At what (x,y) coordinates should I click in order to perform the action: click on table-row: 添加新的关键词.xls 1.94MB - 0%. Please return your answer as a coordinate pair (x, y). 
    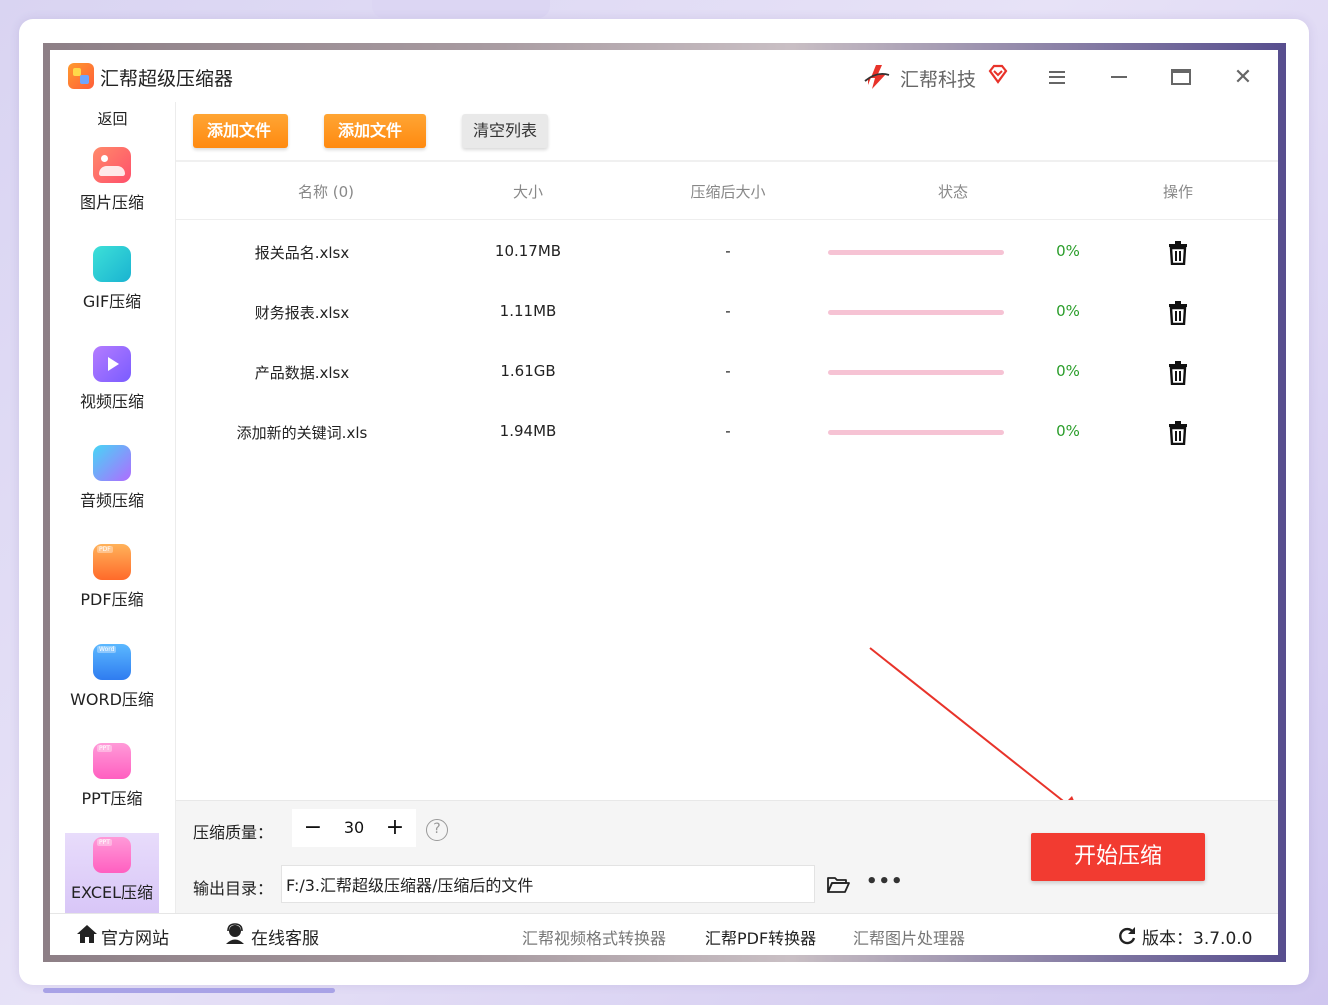
    Looking at the image, I should click on (727, 432).